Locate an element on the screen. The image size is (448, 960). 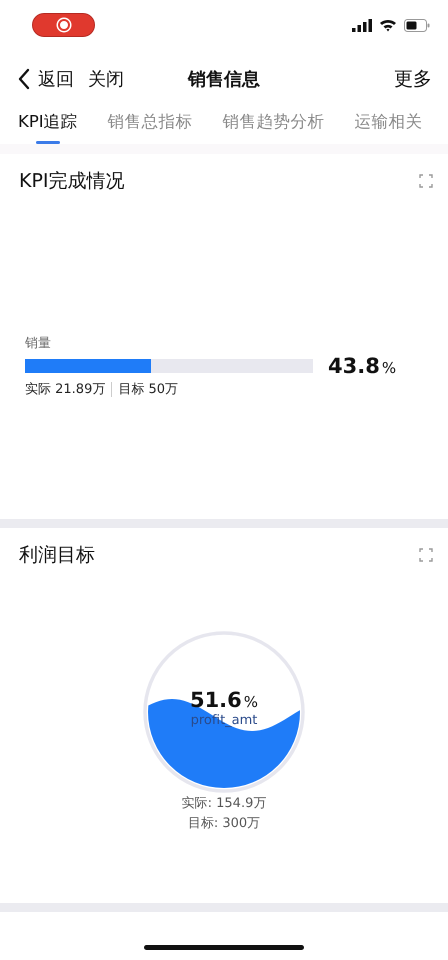
tab: 运输相关 is located at coordinates (388, 126).